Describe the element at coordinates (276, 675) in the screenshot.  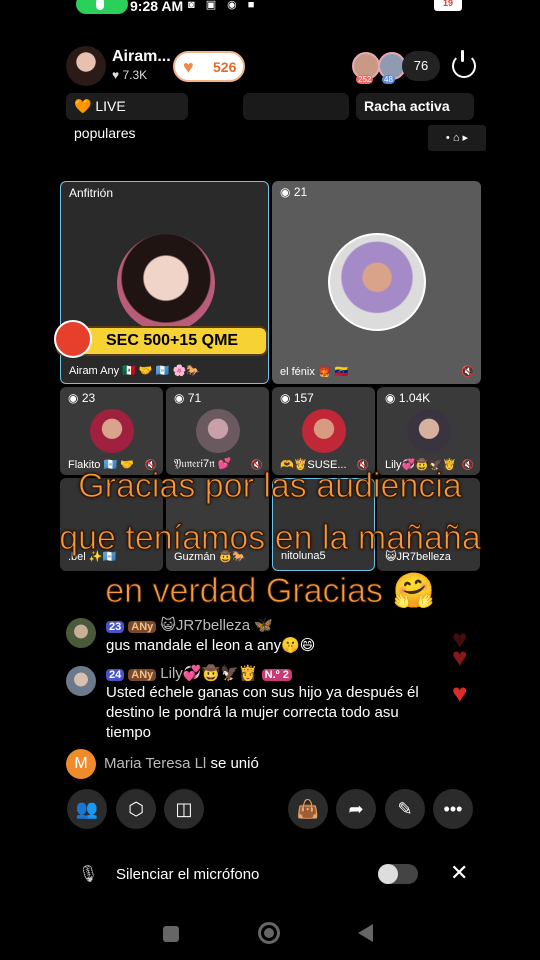
I see `rank-badge: N.º 2` at that location.